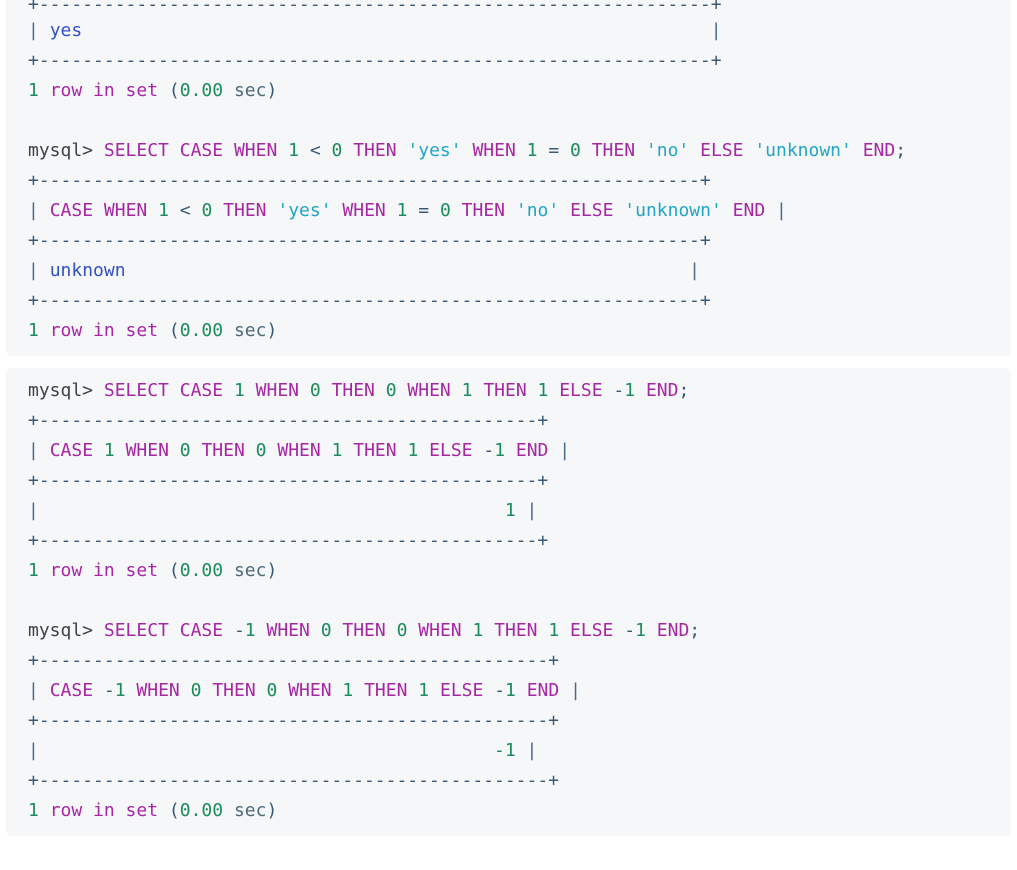  I want to click on status-close-paren: ), so click(272, 810).